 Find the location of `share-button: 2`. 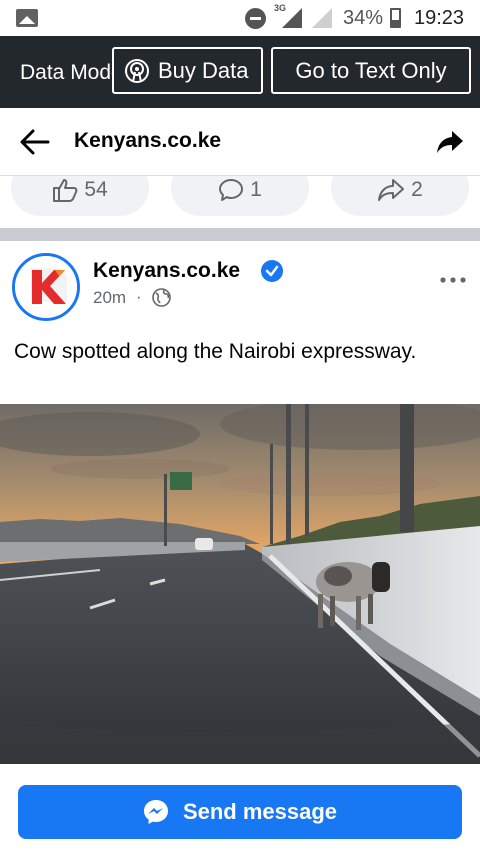

share-button: 2 is located at coordinates (400, 196).